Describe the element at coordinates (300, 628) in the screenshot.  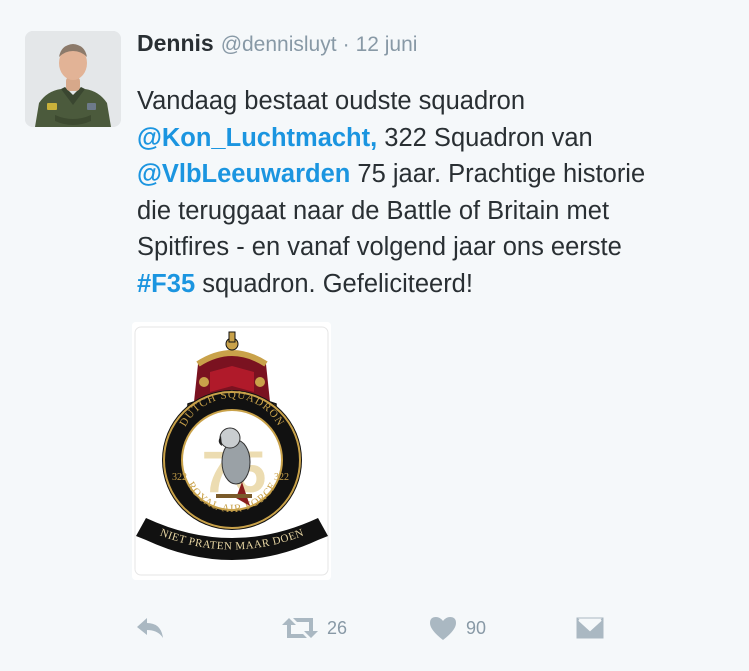
I see `retweet-icon` at that location.